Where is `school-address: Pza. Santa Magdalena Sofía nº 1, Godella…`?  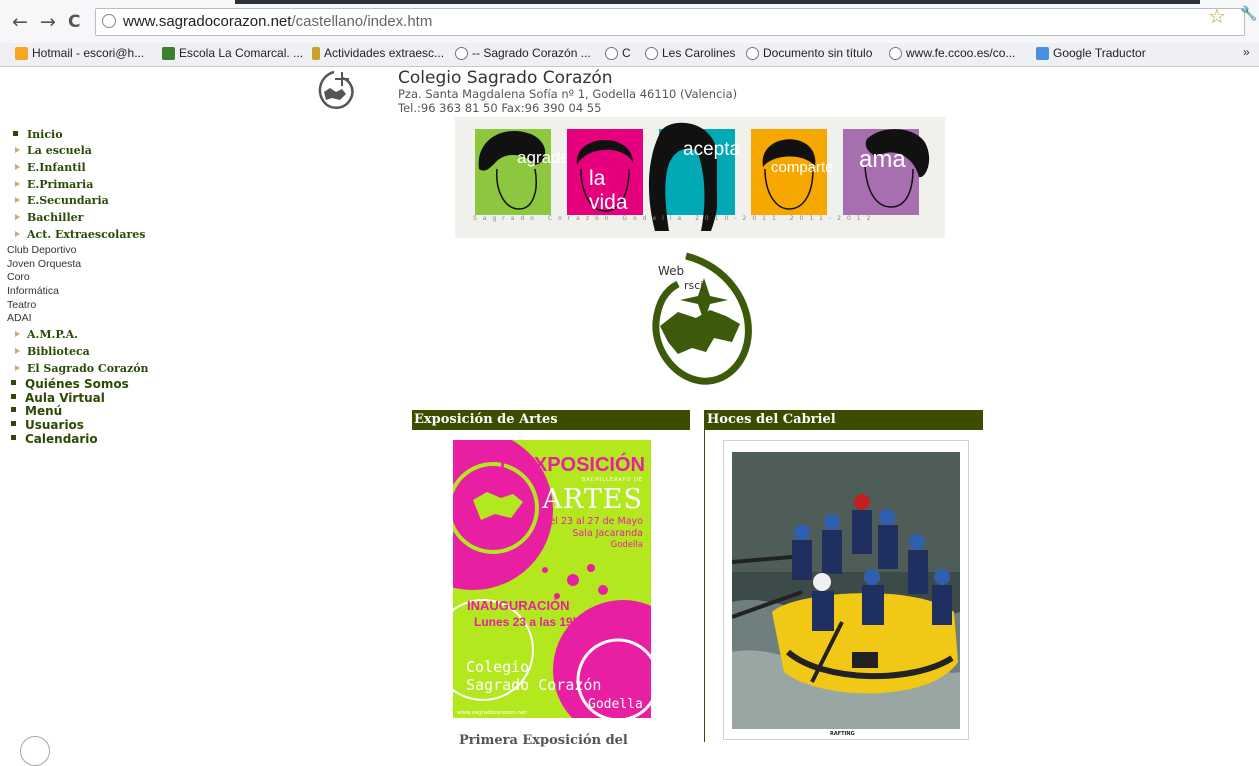
school-address: Pza. Santa Magdalena Sofía nº 1, Godella… is located at coordinates (568, 94).